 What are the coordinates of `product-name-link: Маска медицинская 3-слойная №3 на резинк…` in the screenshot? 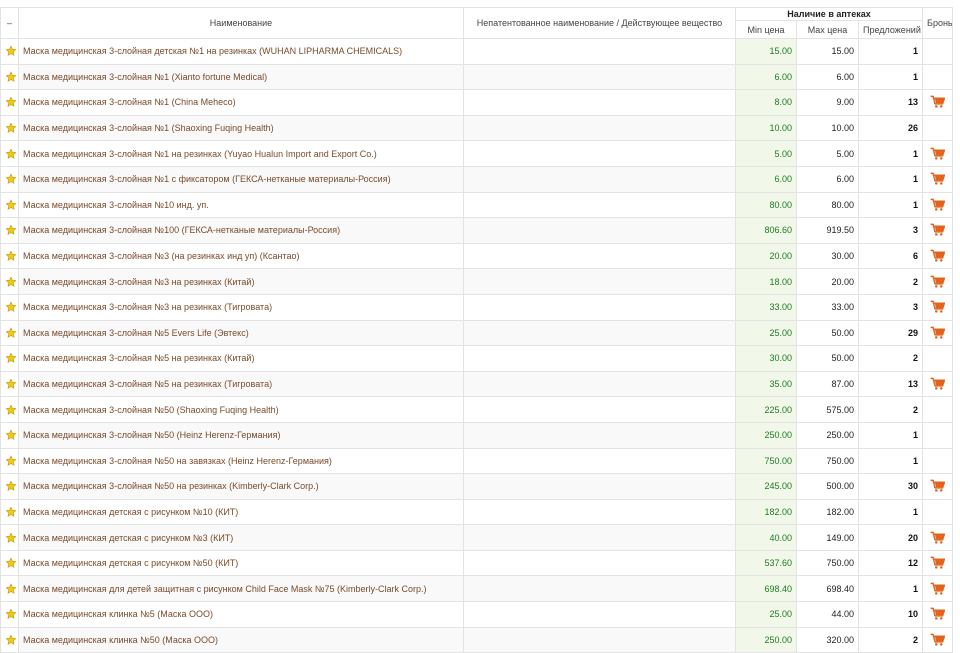 It's located at (241, 307).